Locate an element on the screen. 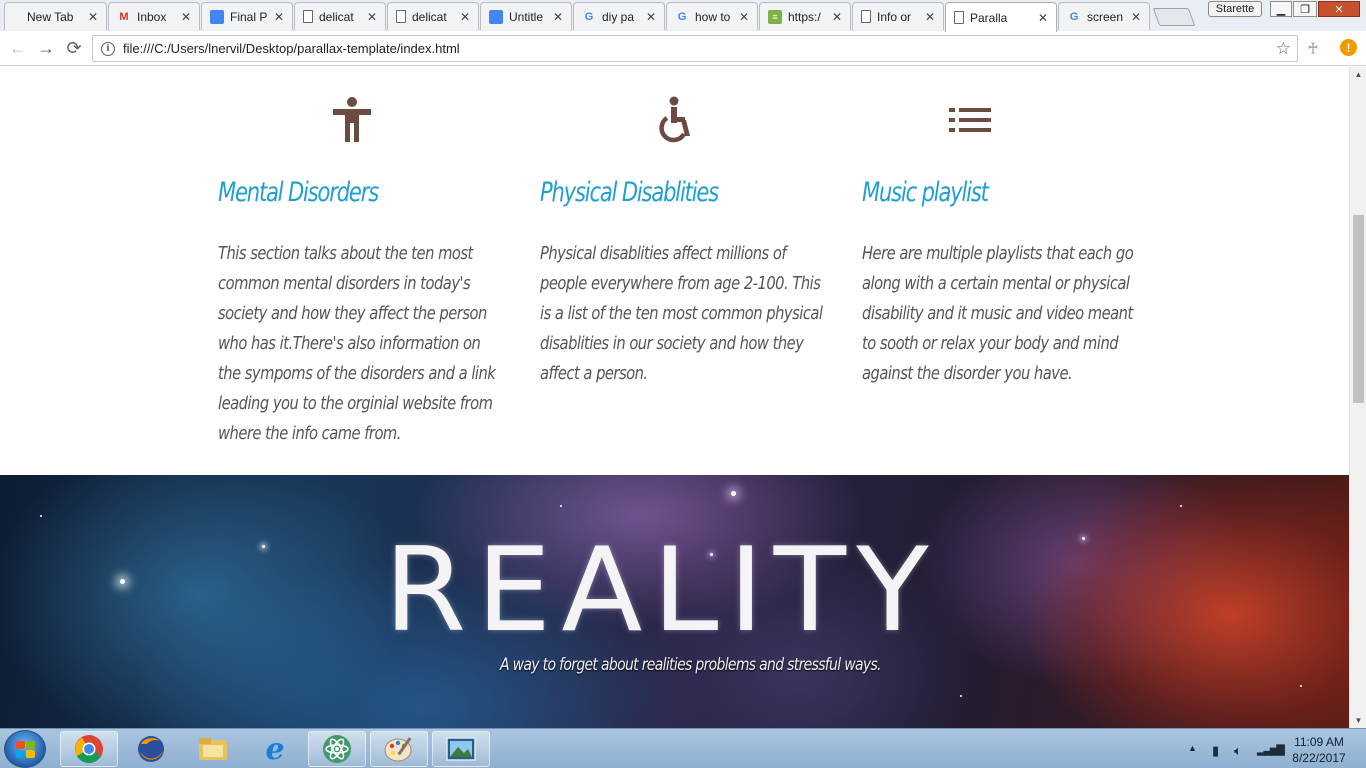  tab-title: Final P is located at coordinates (249, 16).